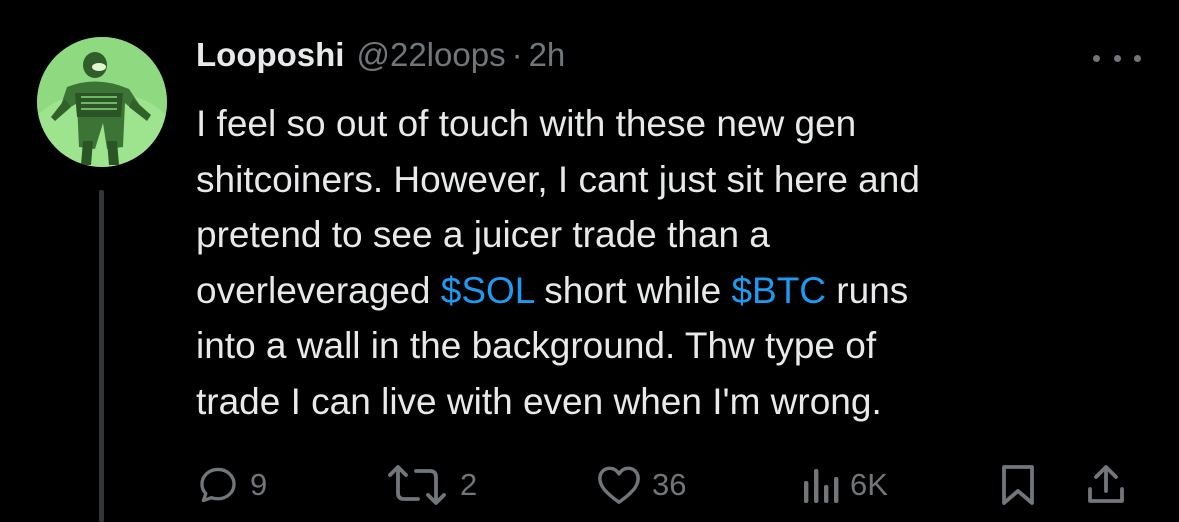  What do you see at coordinates (869, 484) in the screenshot?
I see `views-count: 6K` at bounding box center [869, 484].